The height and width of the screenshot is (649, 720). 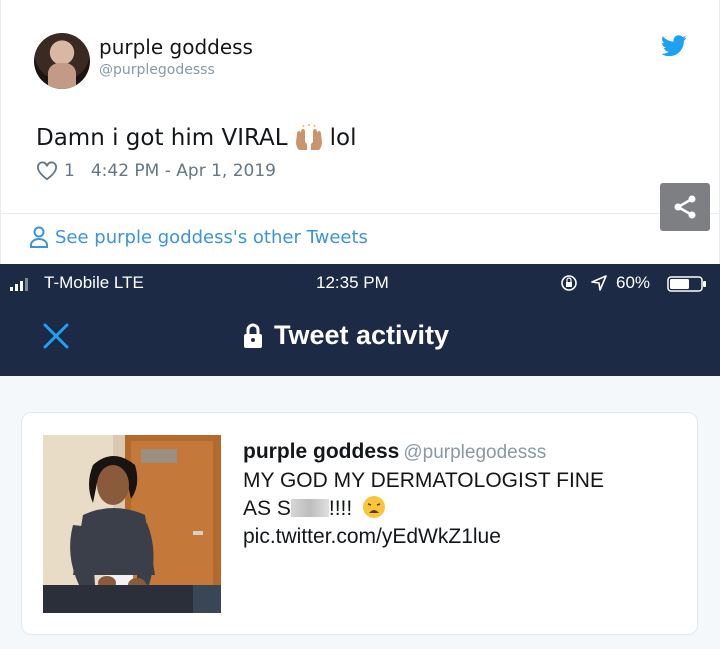 I want to click on twitter-bird-icon, so click(x=674, y=46).